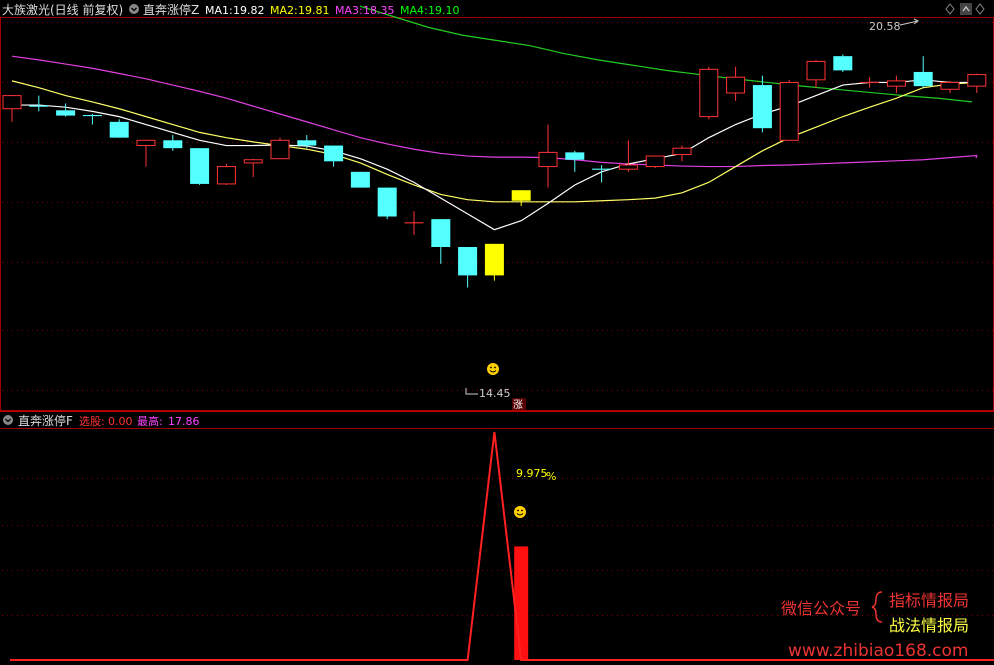  Describe the element at coordinates (878, 651) in the screenshot. I see `watermark-url: www.zhibiao168.com` at that location.